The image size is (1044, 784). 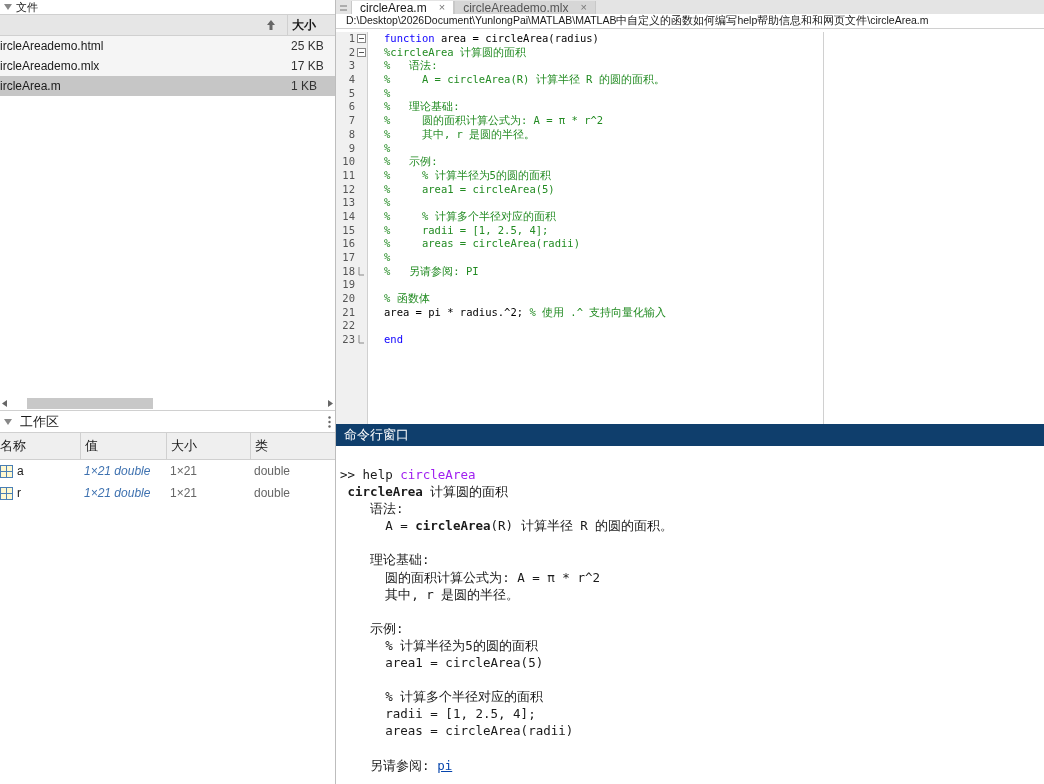 I want to click on file-row: ircleArea.m 1 KB, so click(x=167, y=86).